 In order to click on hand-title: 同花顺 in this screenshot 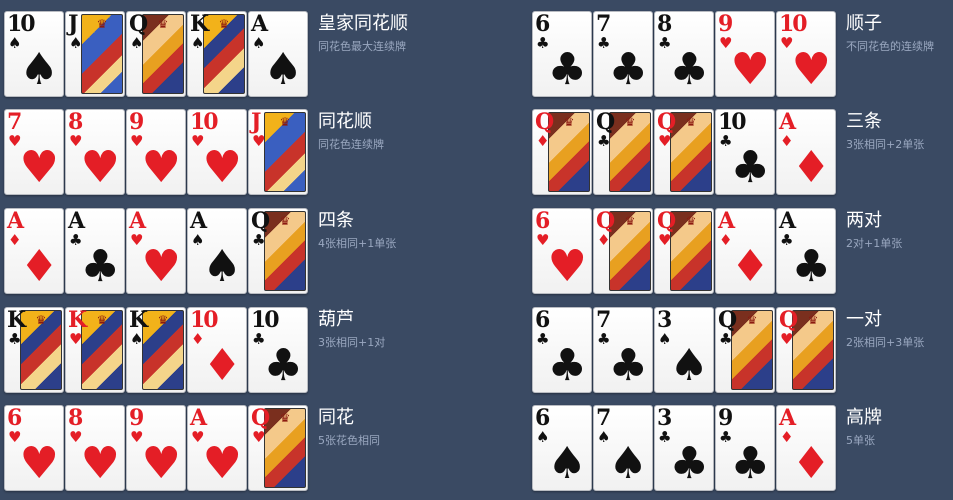, I will do `click(345, 121)`.